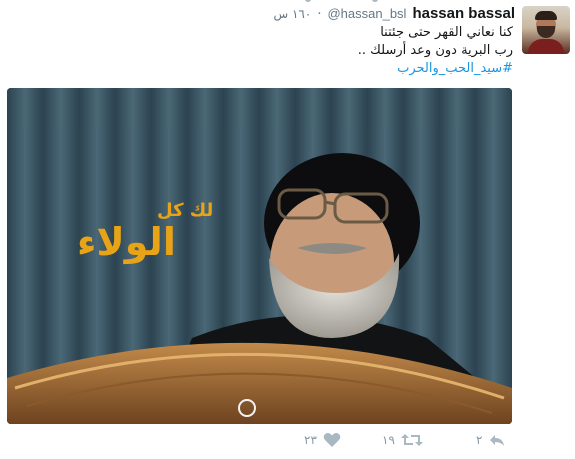 The height and width of the screenshot is (459, 575). Describe the element at coordinates (126, 242) in the screenshot. I see `overlay-caption-large: الولاء` at that location.